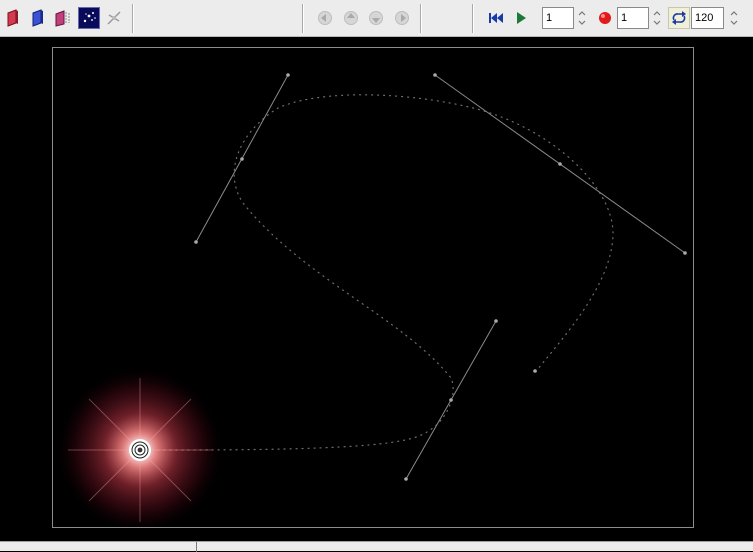 Image resolution: width=753 pixels, height=552 pixels. What do you see at coordinates (679, 18) in the screenshot?
I see `loop-icon` at bounding box center [679, 18].